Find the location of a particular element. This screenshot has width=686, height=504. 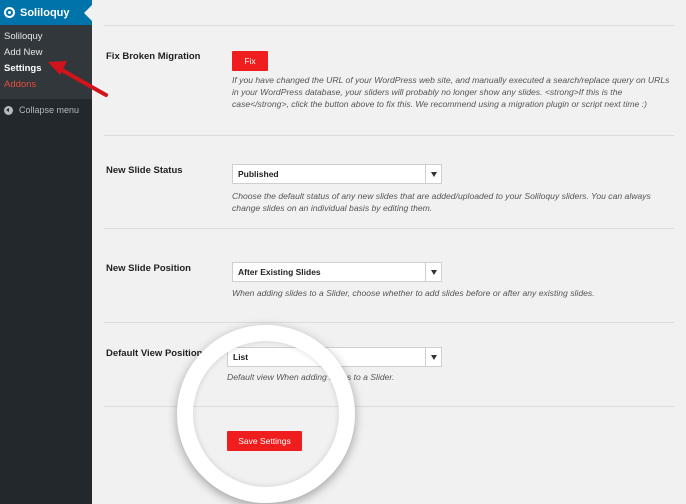

collapse-icon is located at coordinates (8, 110).